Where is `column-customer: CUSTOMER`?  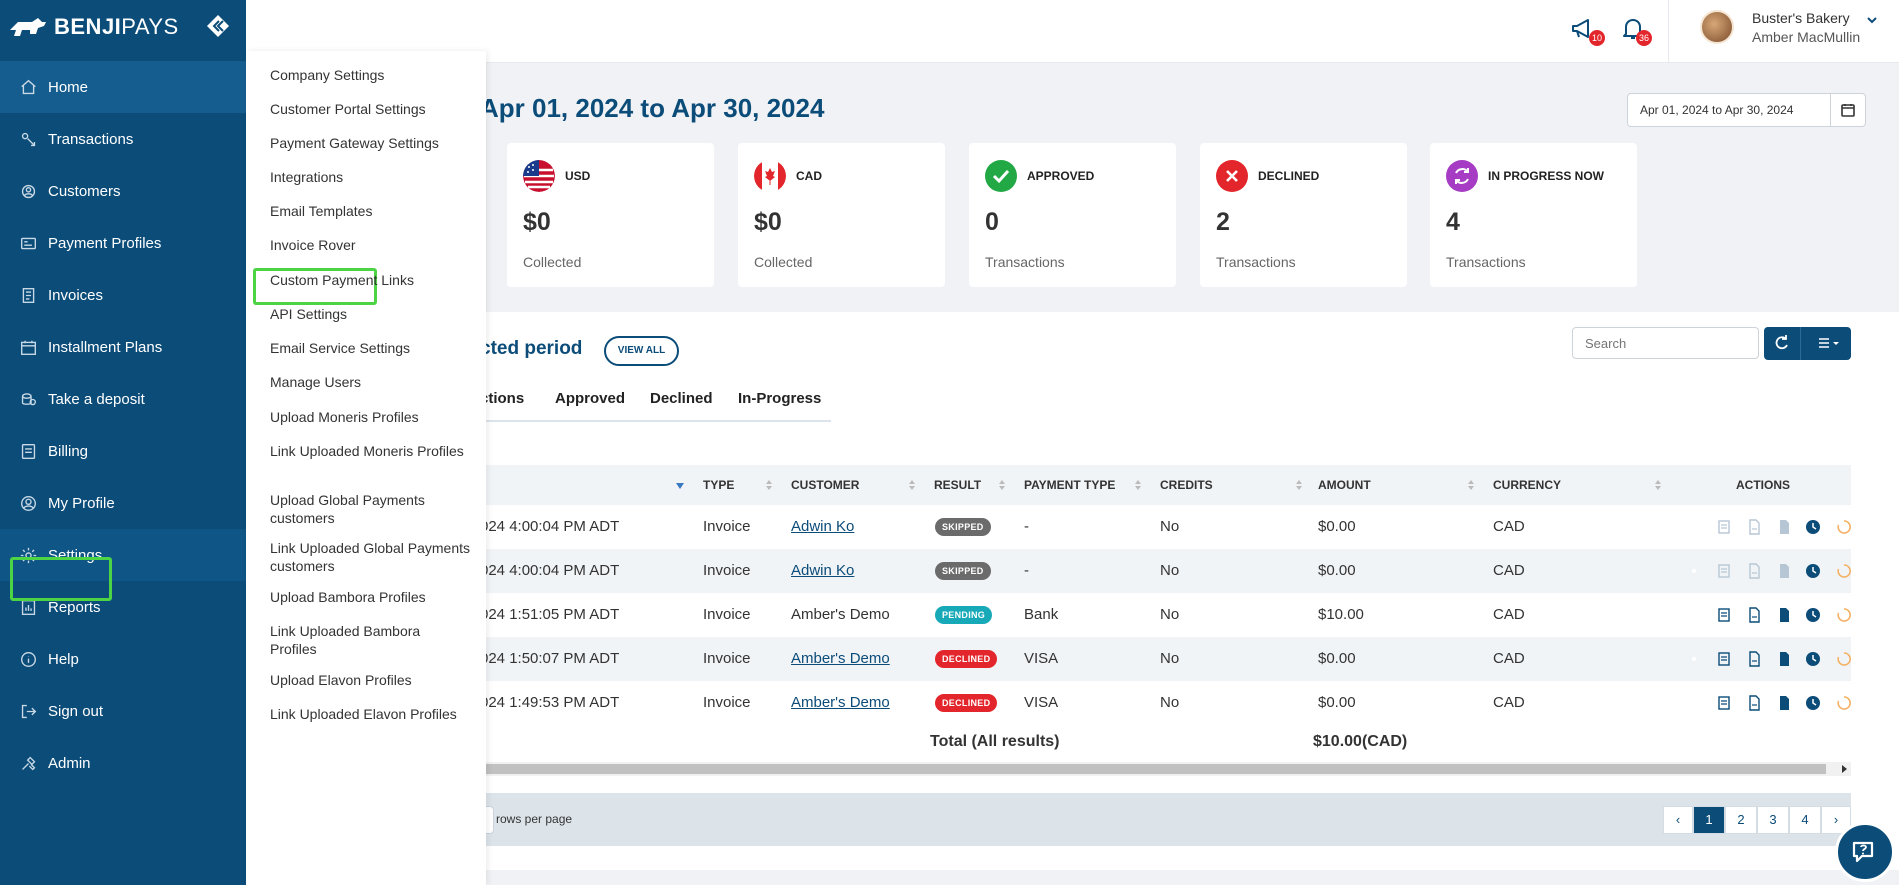
column-customer: CUSTOMER is located at coordinates (825, 485).